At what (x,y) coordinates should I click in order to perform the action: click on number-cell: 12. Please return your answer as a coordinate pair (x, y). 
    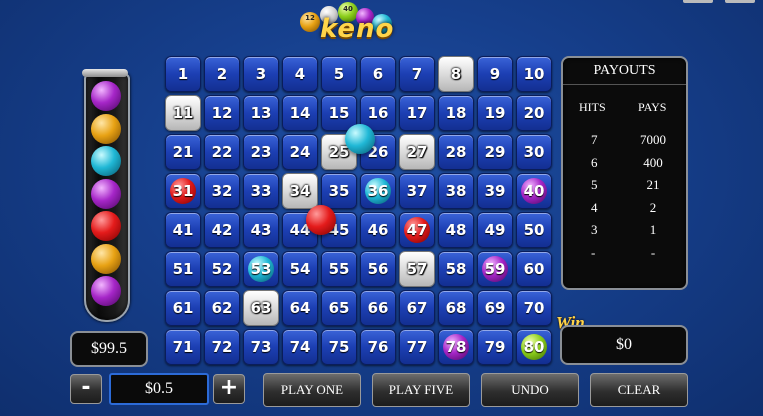
    Looking at the image, I should click on (222, 113).